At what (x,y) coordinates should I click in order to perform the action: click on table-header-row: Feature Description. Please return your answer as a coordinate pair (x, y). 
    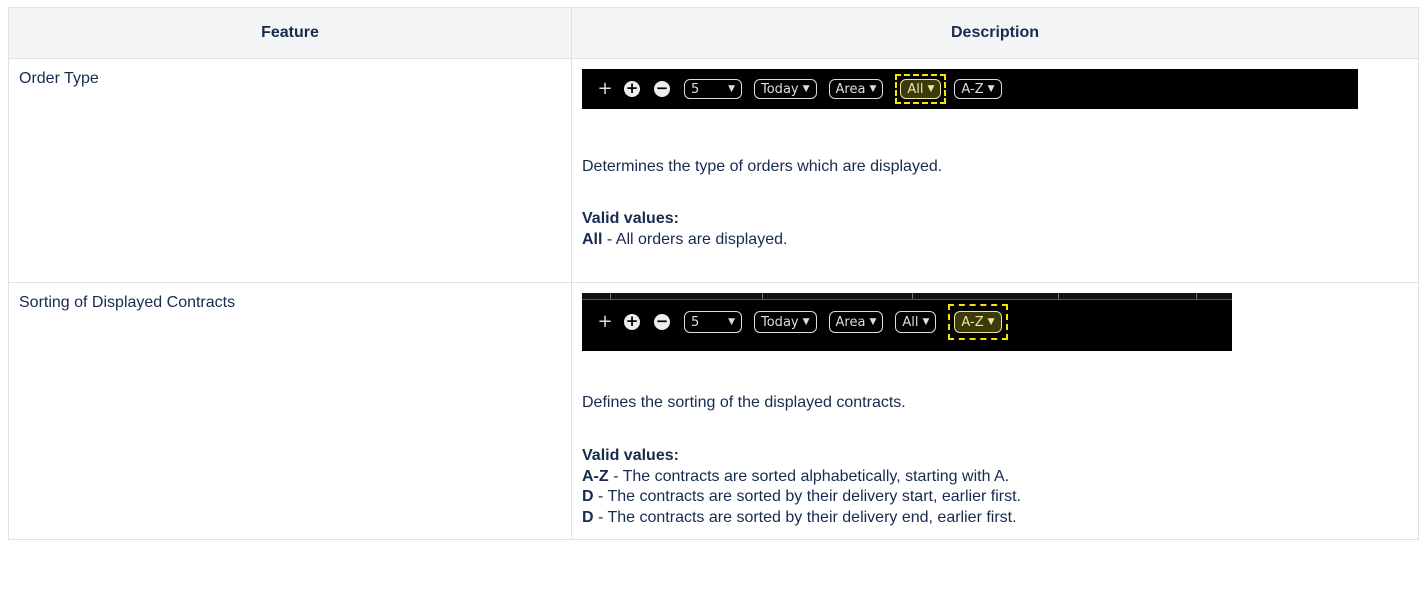
    Looking at the image, I should click on (713, 33).